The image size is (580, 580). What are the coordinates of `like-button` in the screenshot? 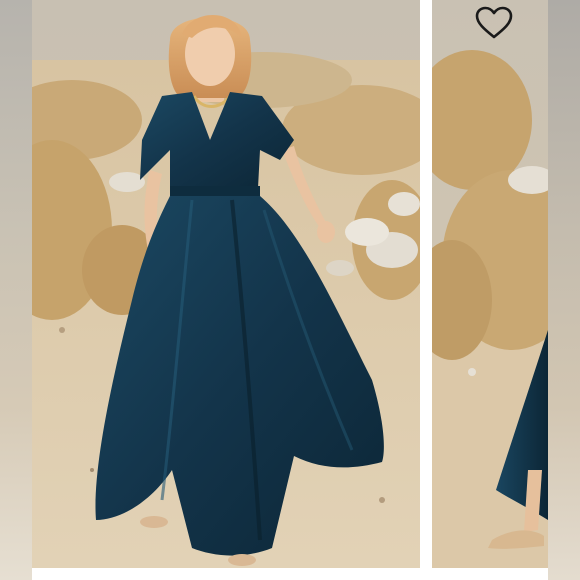 It's located at (494, 23).